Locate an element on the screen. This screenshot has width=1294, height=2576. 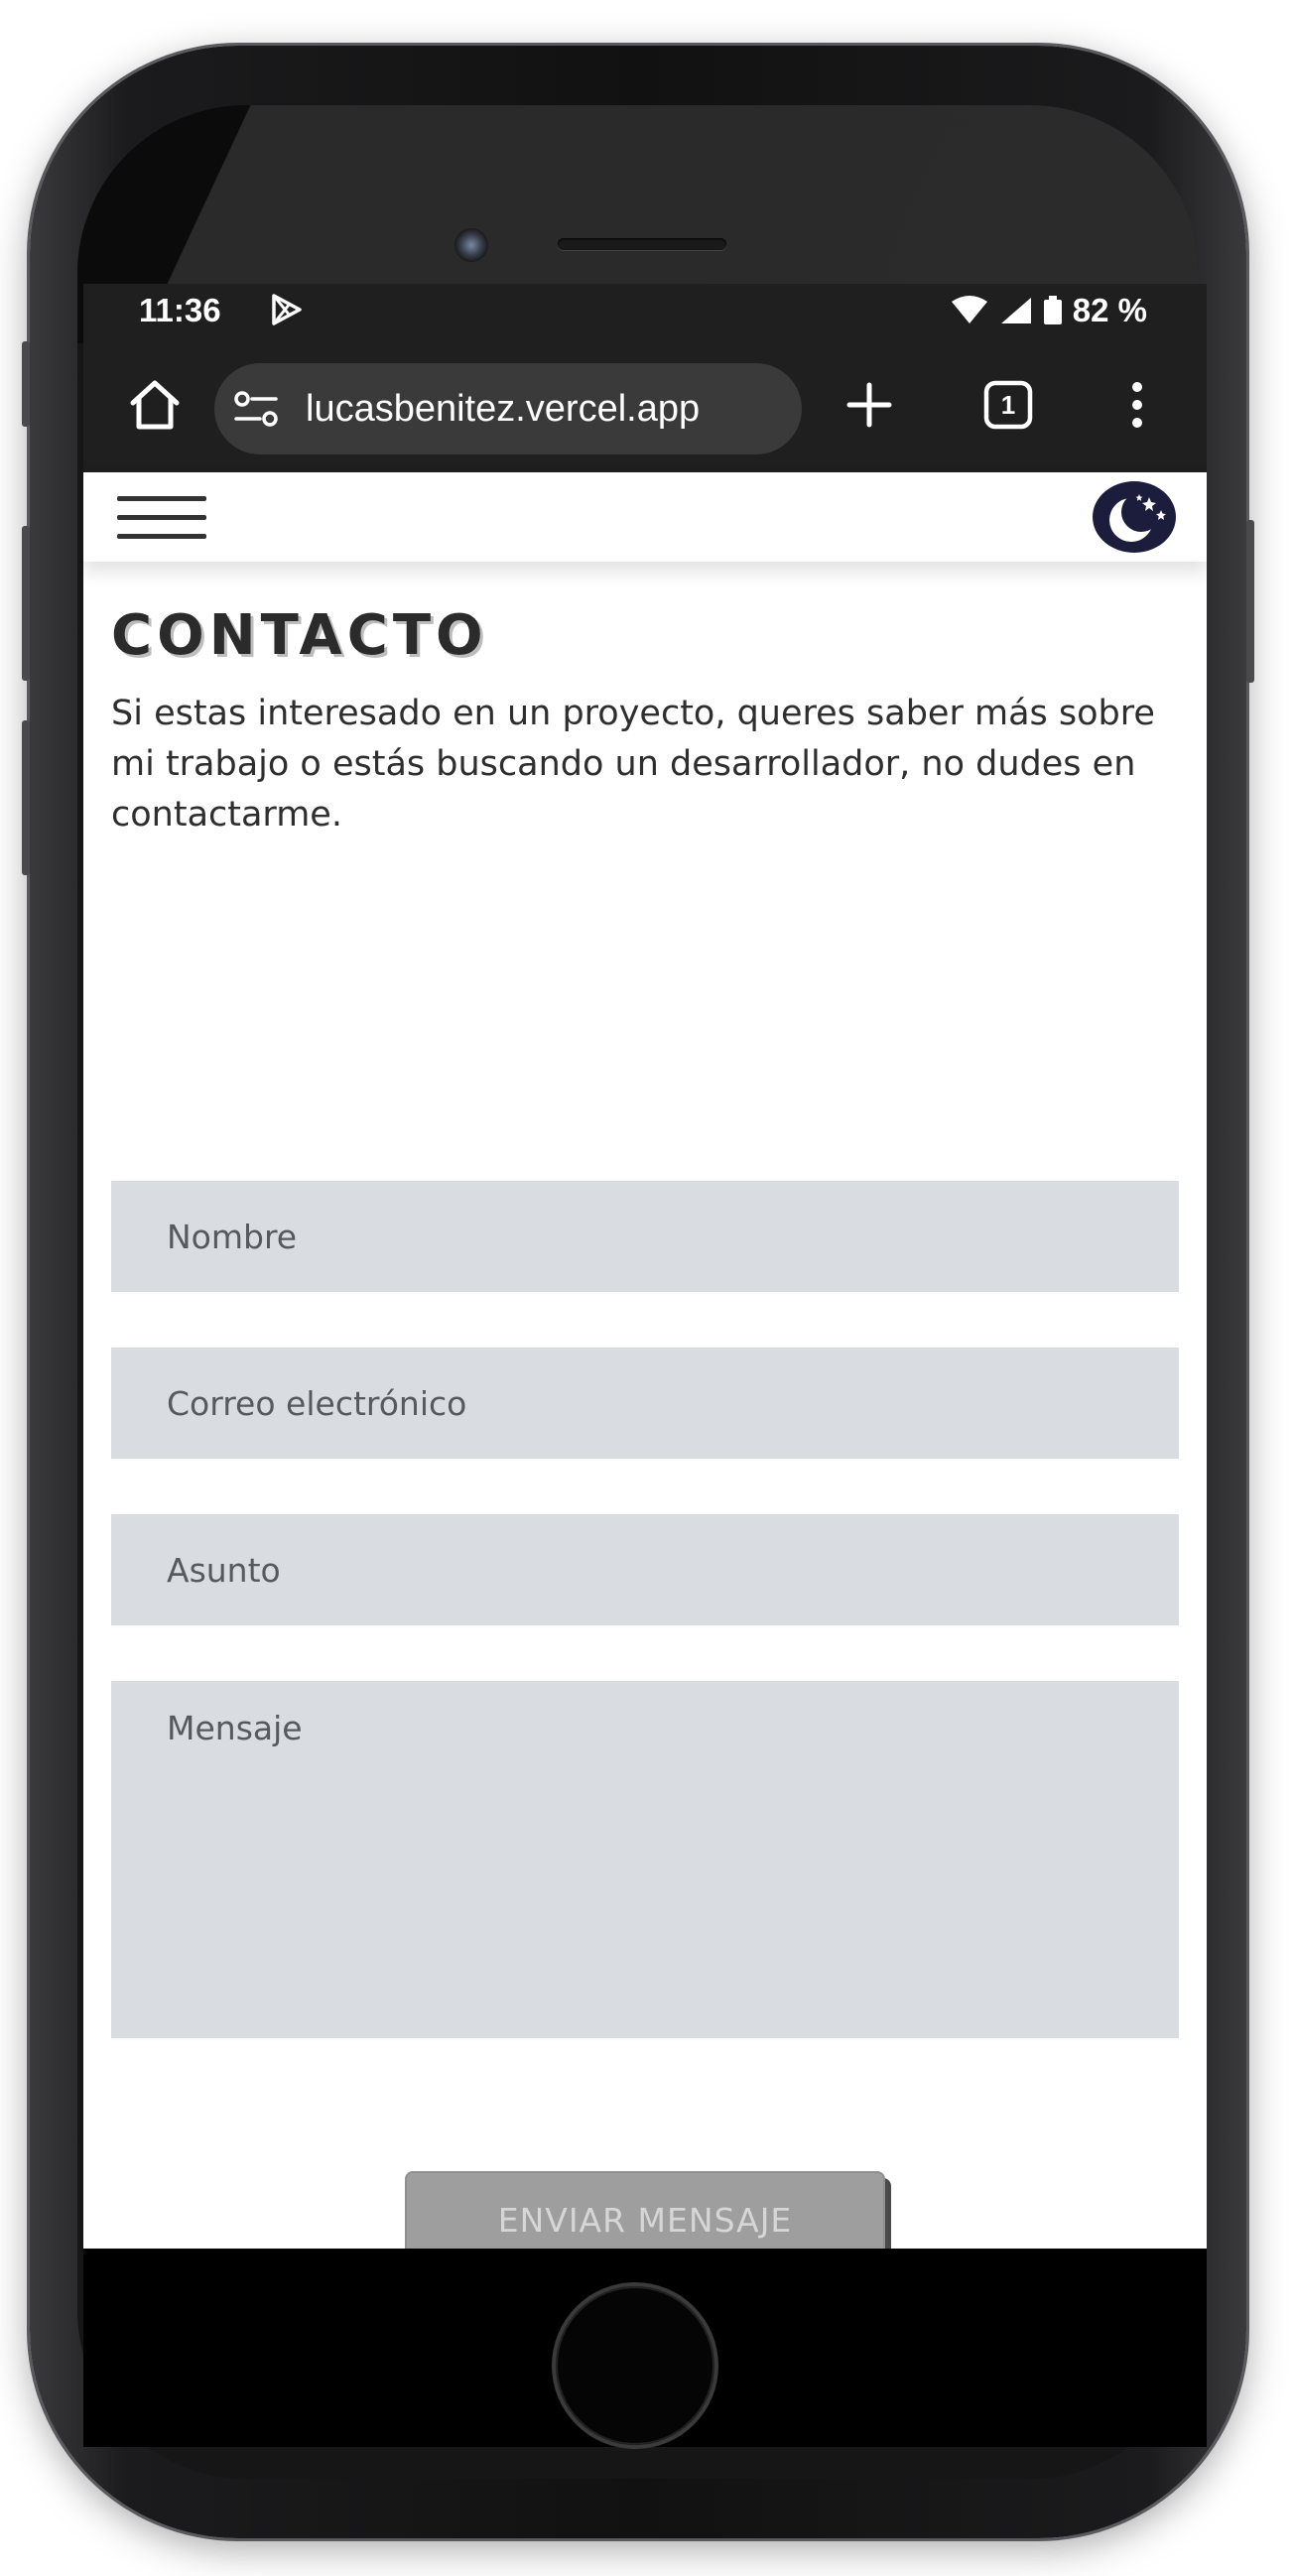
power-button is located at coordinates (1250, 602).